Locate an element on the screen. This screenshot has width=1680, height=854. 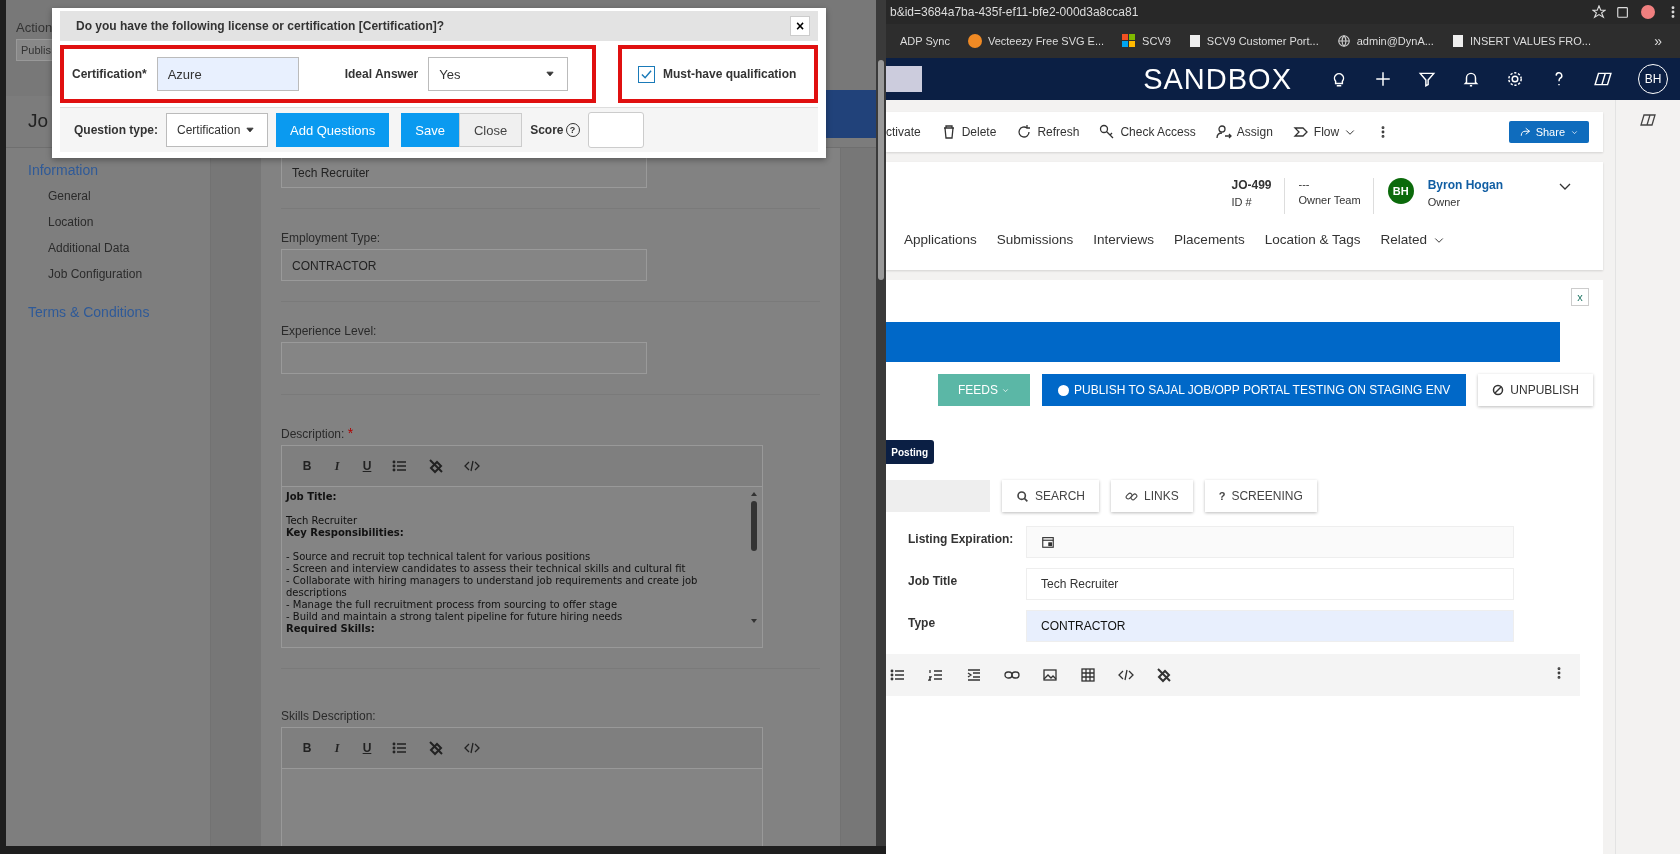
field-label: Type is located at coordinates (922, 622).